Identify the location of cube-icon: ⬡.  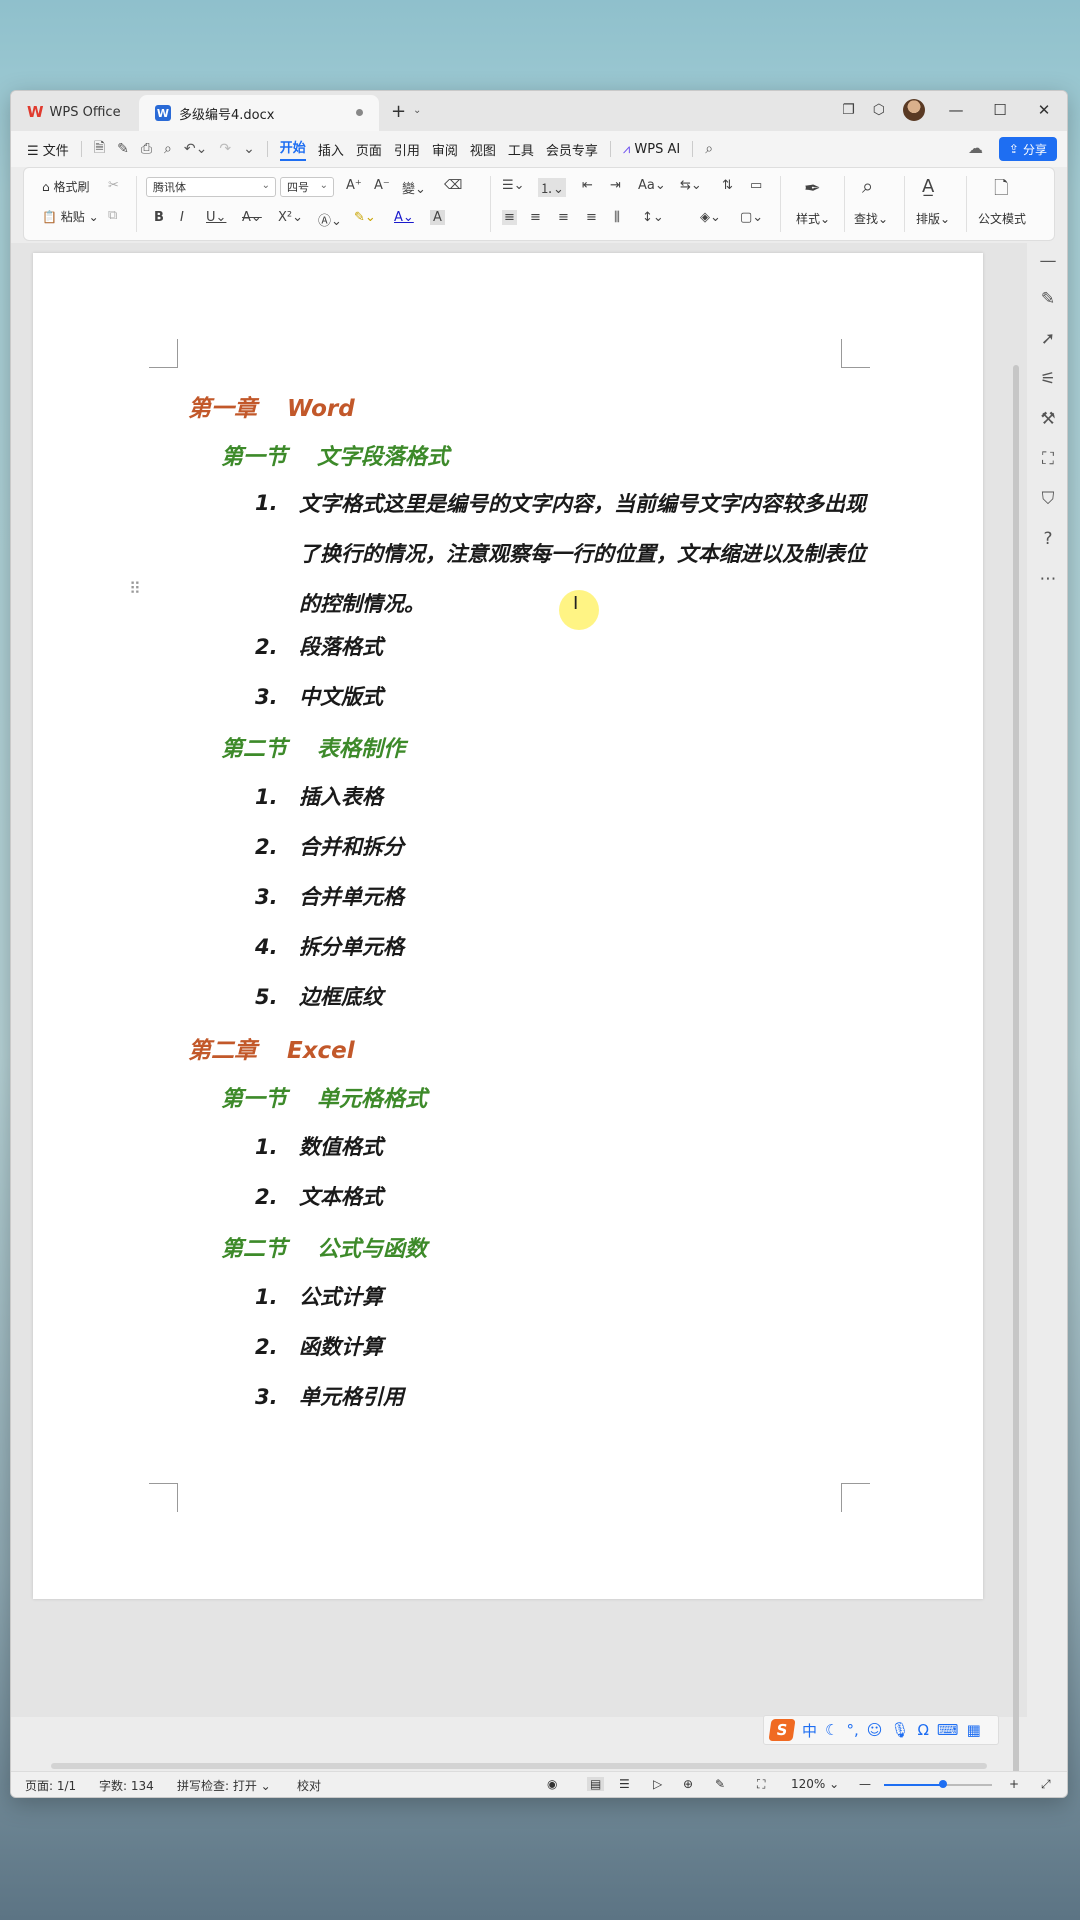
(879, 110).